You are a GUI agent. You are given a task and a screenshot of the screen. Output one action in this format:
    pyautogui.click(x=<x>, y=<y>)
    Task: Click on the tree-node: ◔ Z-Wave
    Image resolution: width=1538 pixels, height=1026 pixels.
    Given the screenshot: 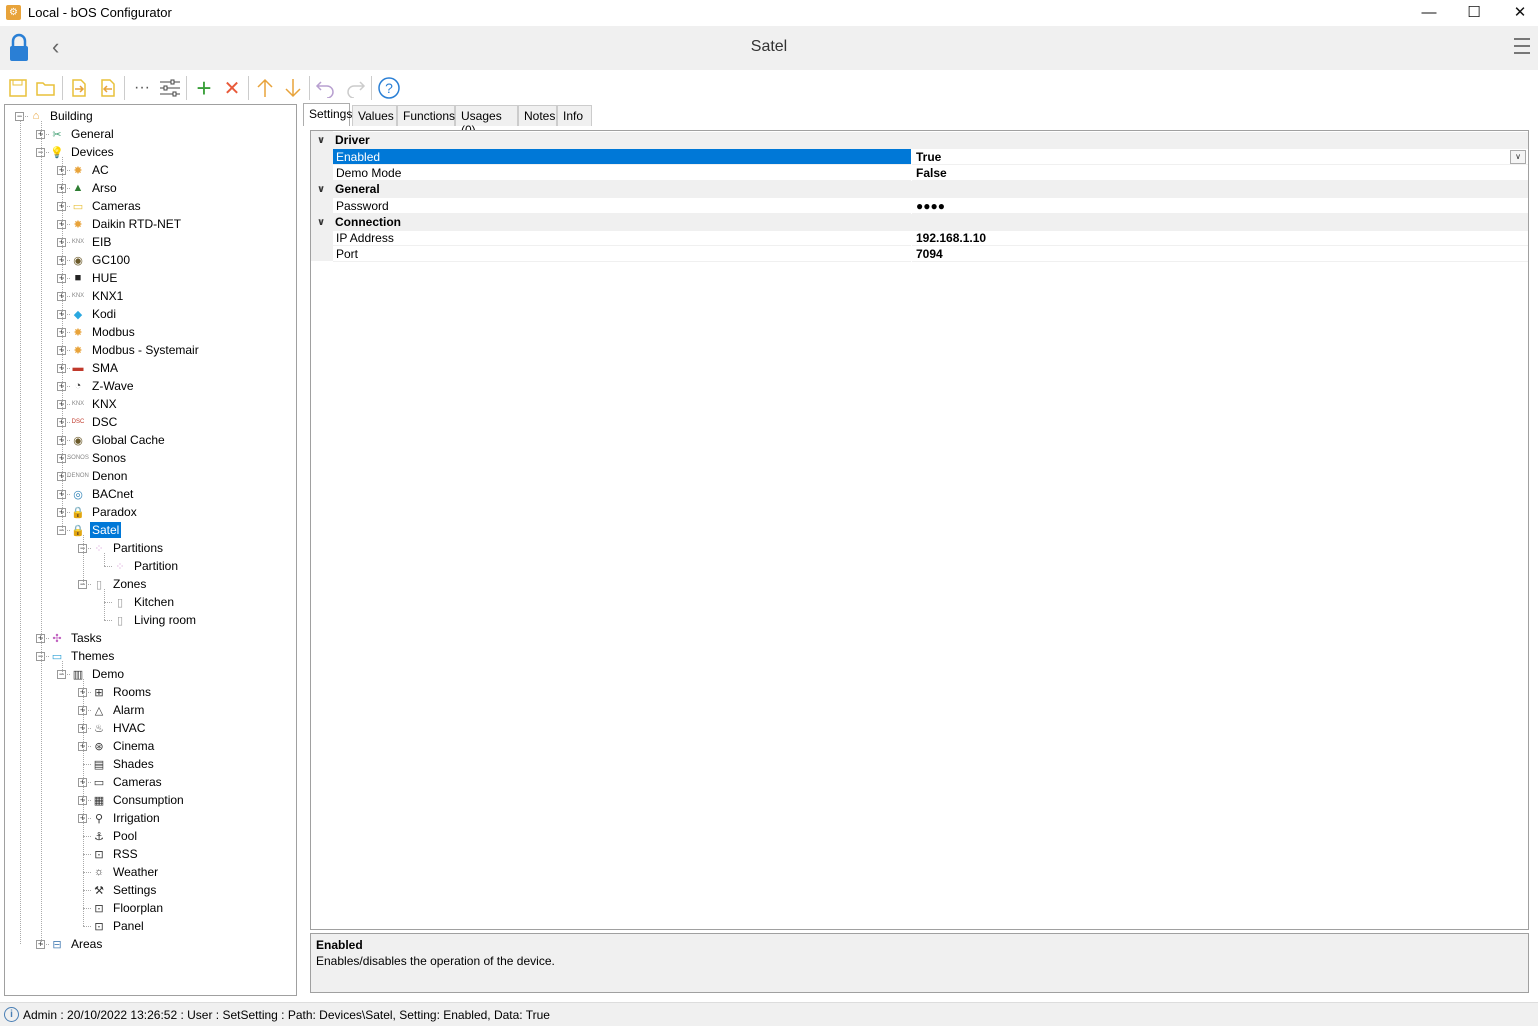 What is the action you would take?
    pyautogui.click(x=102, y=386)
    